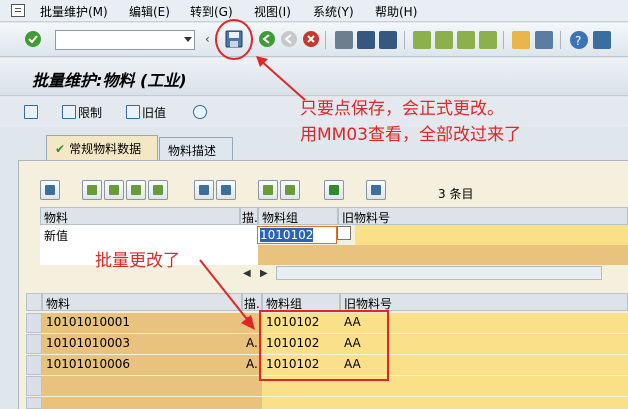 The image size is (628, 409). I want to click on enter-check-icon, so click(33, 39).